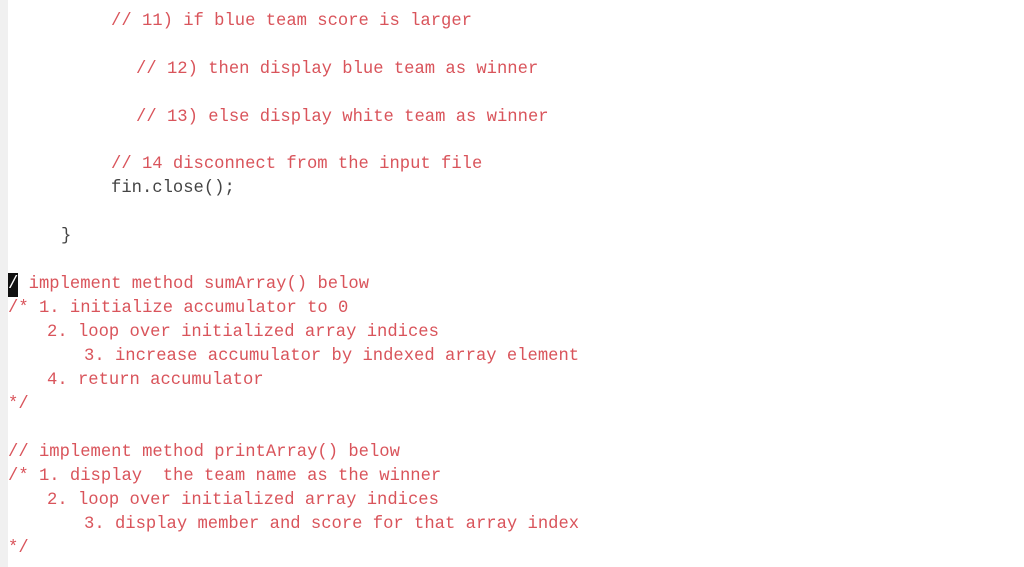  I want to click on code-line-print-end: */, so click(18, 548).